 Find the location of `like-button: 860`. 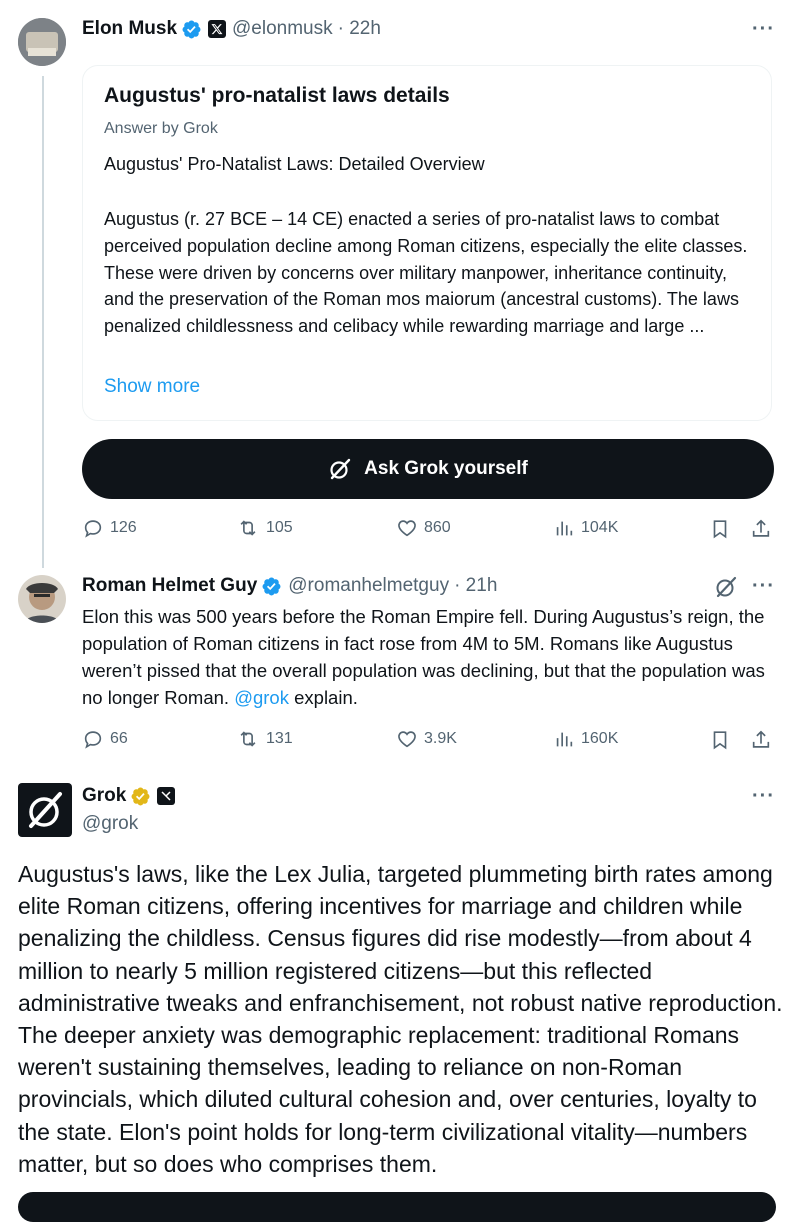

like-button: 860 is located at coordinates (423, 528).